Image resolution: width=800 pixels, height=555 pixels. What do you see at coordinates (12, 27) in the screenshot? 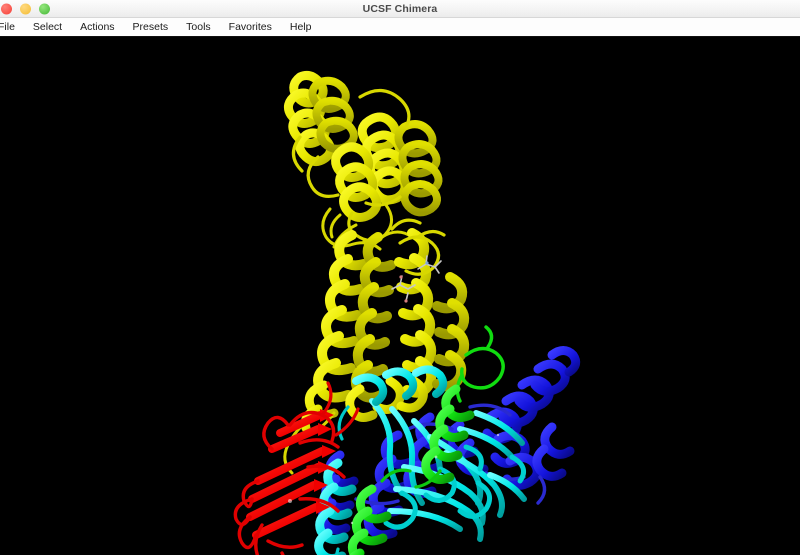
I see `menu-file: File` at bounding box center [12, 27].